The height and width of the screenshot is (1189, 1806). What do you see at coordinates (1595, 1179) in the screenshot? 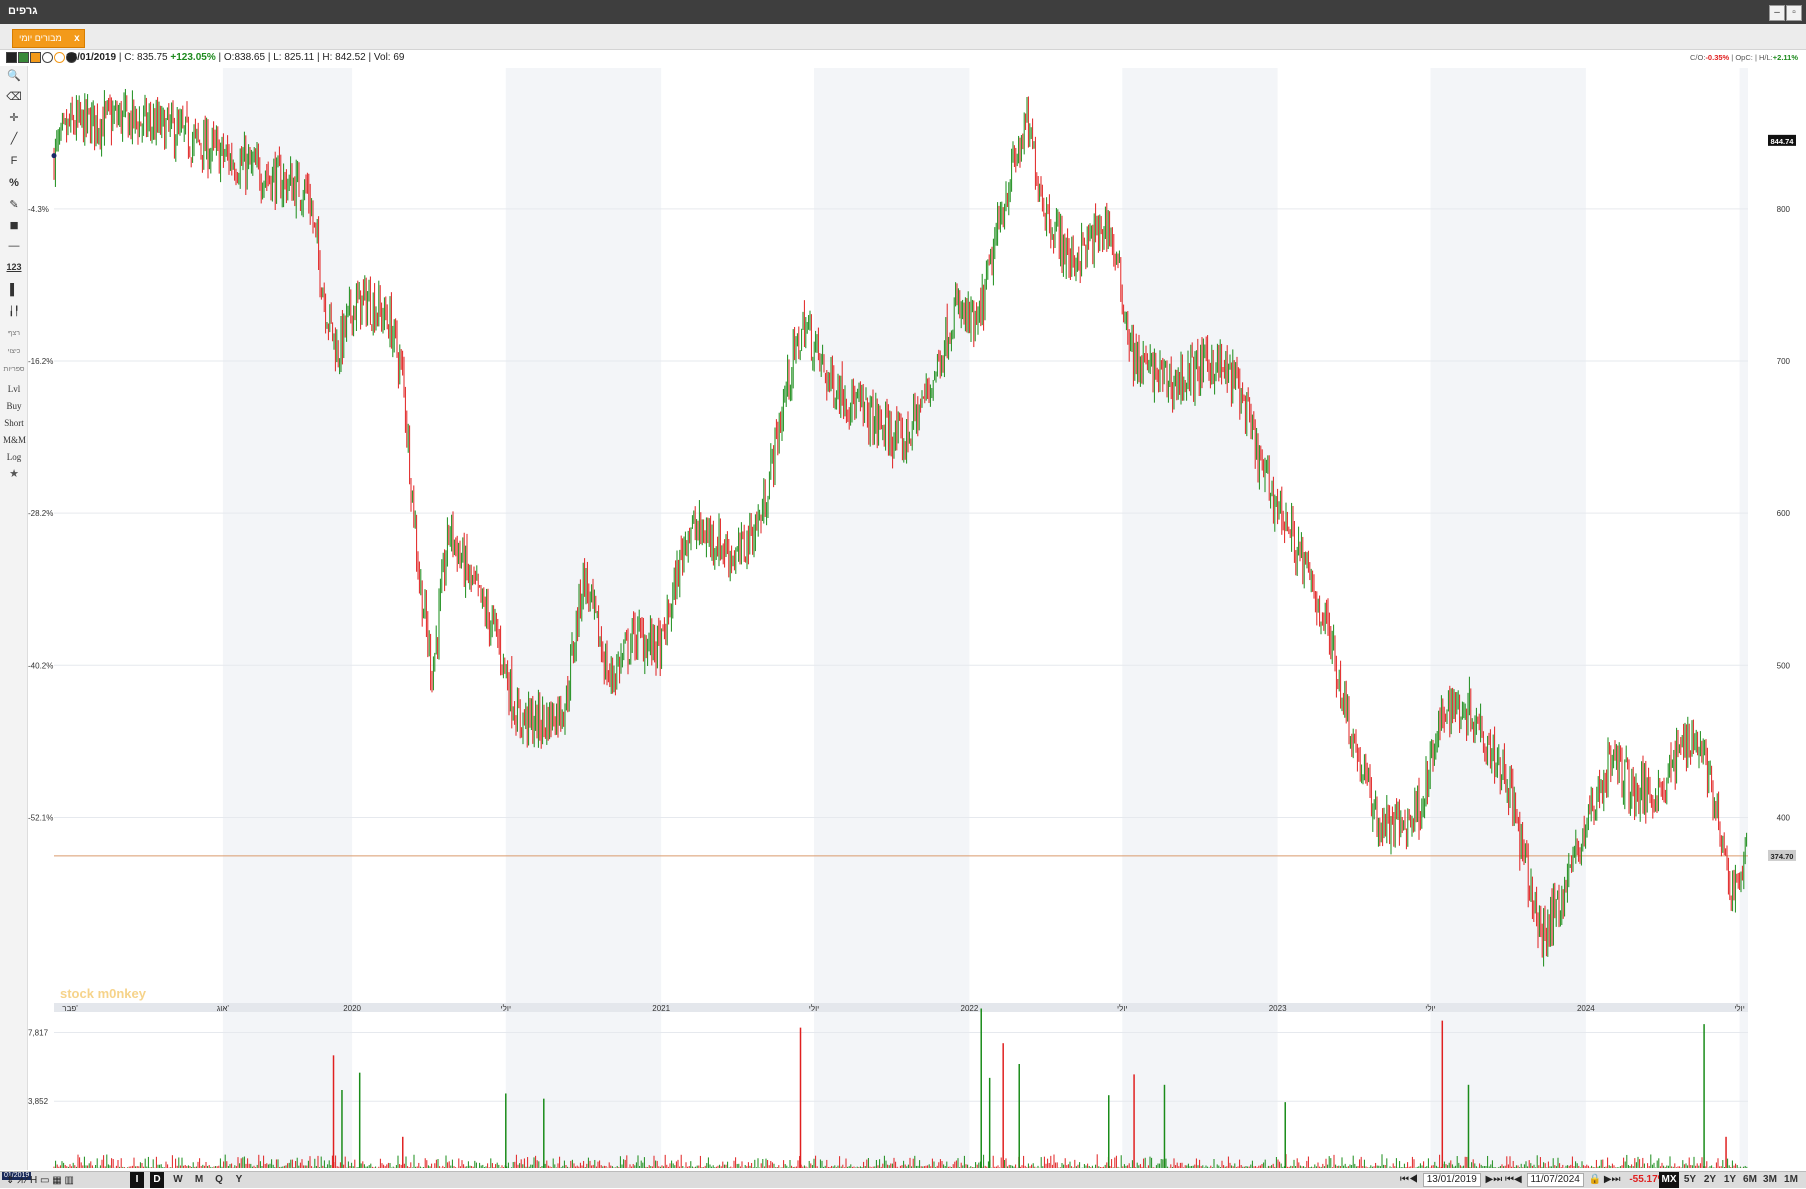
I see `lock-icon: 🔒` at bounding box center [1595, 1179].